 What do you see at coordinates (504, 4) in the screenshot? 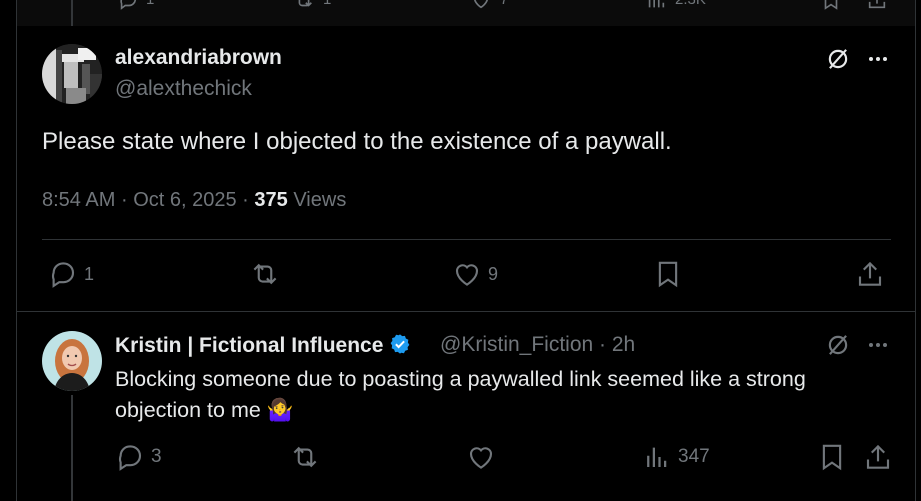
I see `previous-like-count: 7` at bounding box center [504, 4].